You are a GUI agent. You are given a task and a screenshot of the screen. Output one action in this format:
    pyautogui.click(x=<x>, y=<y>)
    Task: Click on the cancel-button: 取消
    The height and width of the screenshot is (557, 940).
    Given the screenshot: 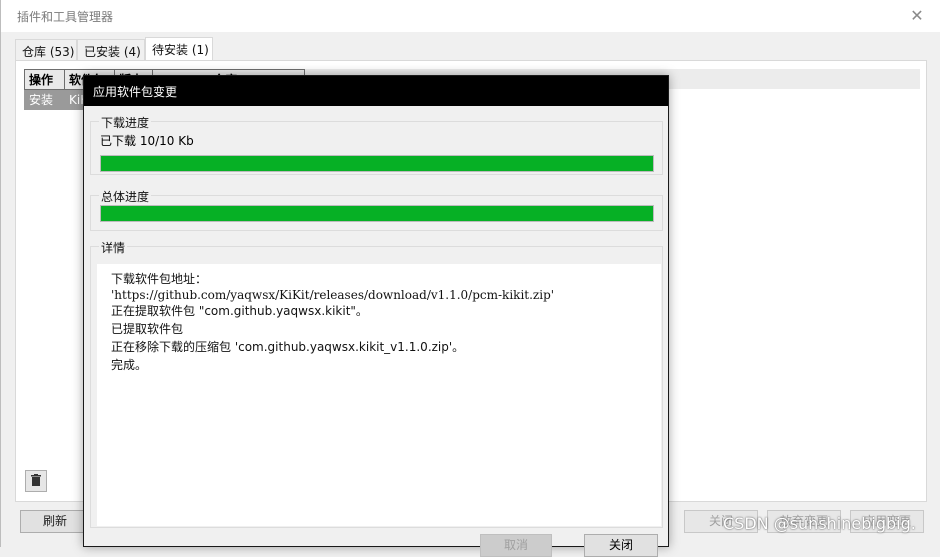 What is the action you would take?
    pyautogui.click(x=516, y=545)
    